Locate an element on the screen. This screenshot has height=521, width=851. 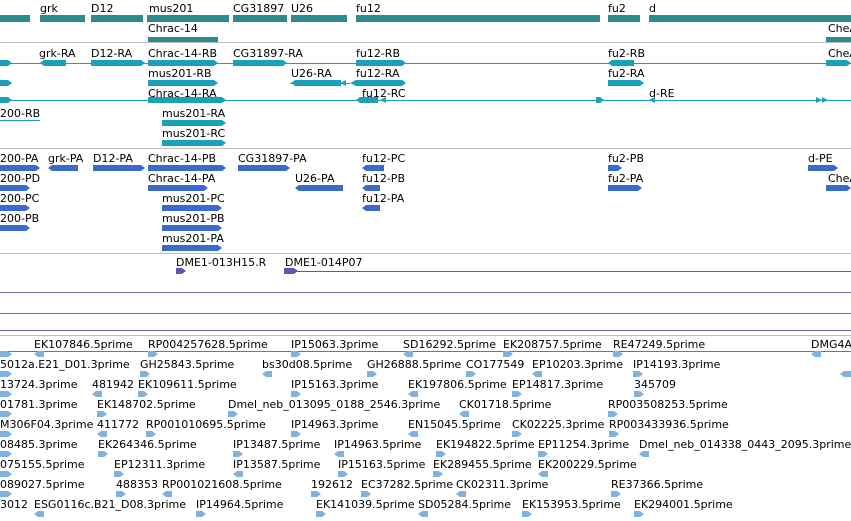
gene-label-d12: D12 is located at coordinates (102, 8).